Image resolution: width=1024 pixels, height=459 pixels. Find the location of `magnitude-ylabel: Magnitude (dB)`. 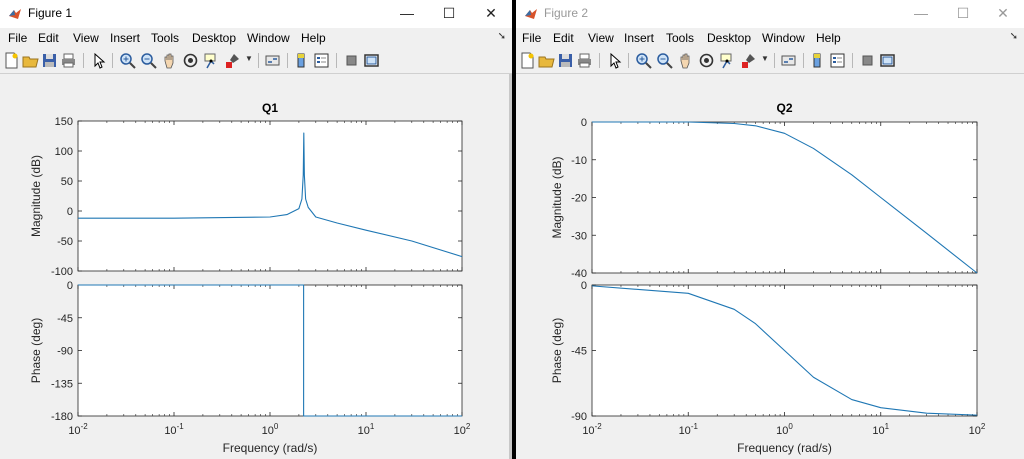

magnitude-ylabel: Magnitude (dB) is located at coordinates (557, 197).